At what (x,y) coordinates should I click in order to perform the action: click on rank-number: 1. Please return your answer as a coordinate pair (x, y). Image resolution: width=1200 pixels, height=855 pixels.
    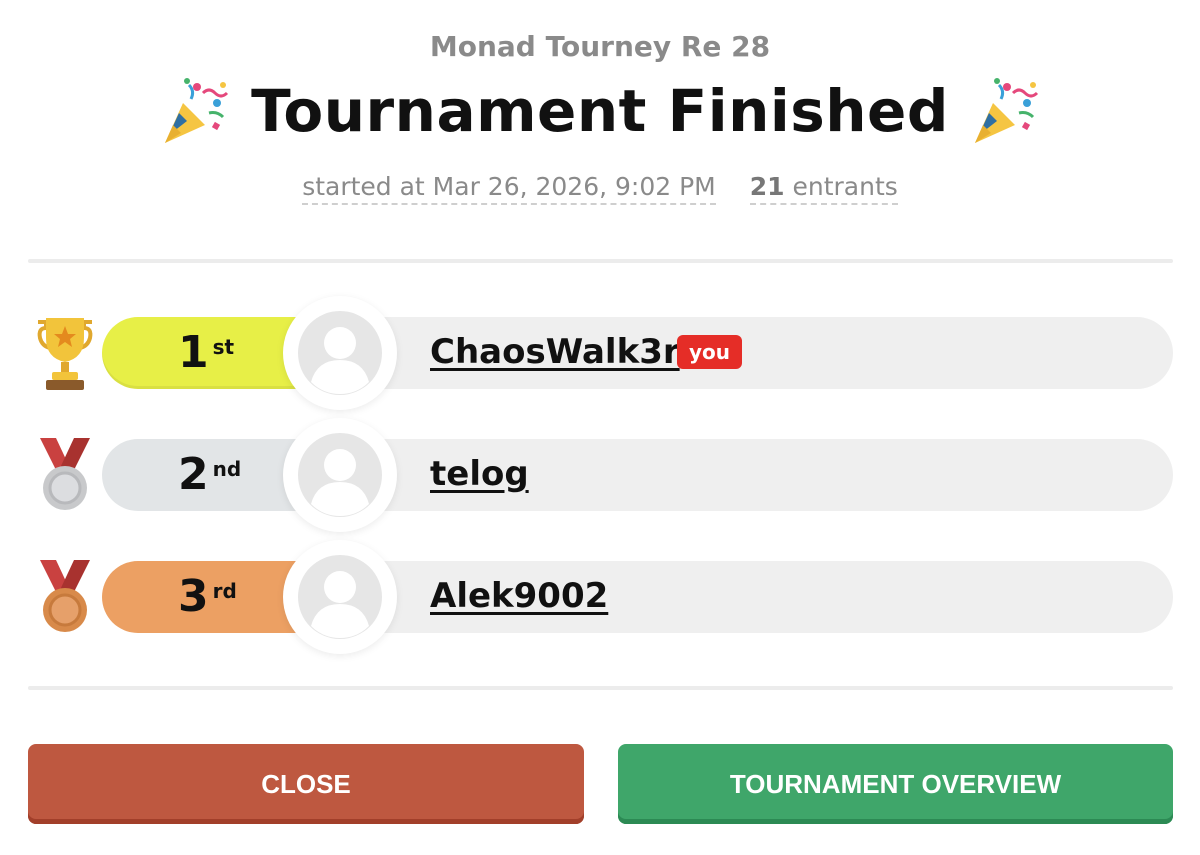
    Looking at the image, I should click on (193, 352).